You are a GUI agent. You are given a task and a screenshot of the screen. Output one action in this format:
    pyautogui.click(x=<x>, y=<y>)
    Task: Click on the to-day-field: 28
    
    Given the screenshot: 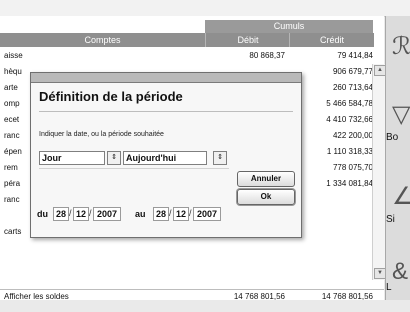 What is the action you would take?
    pyautogui.click(x=161, y=214)
    